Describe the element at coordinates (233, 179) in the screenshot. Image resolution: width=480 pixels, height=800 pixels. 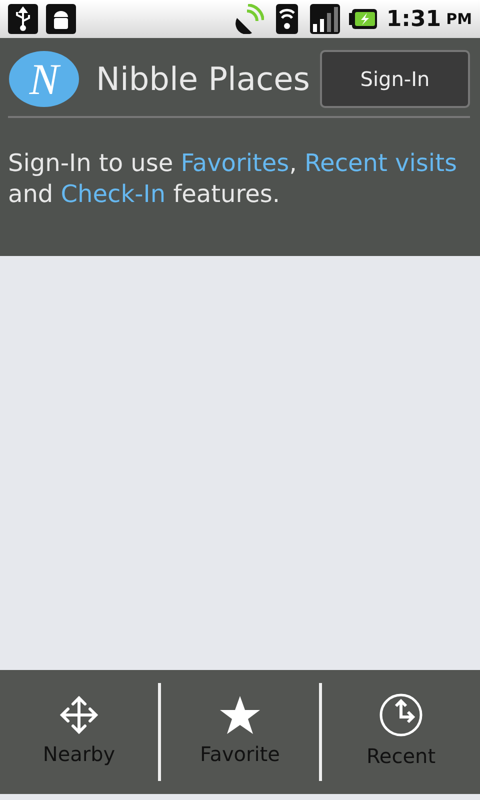
I see `sign-in-message: Sign-In to use Favorites, Recent visits and Check-In features.` at that location.